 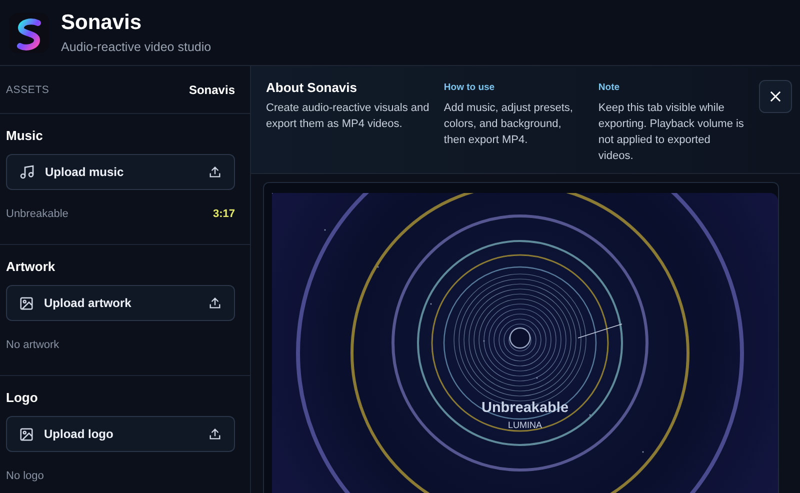 I want to click on section-title: Music, so click(x=25, y=135).